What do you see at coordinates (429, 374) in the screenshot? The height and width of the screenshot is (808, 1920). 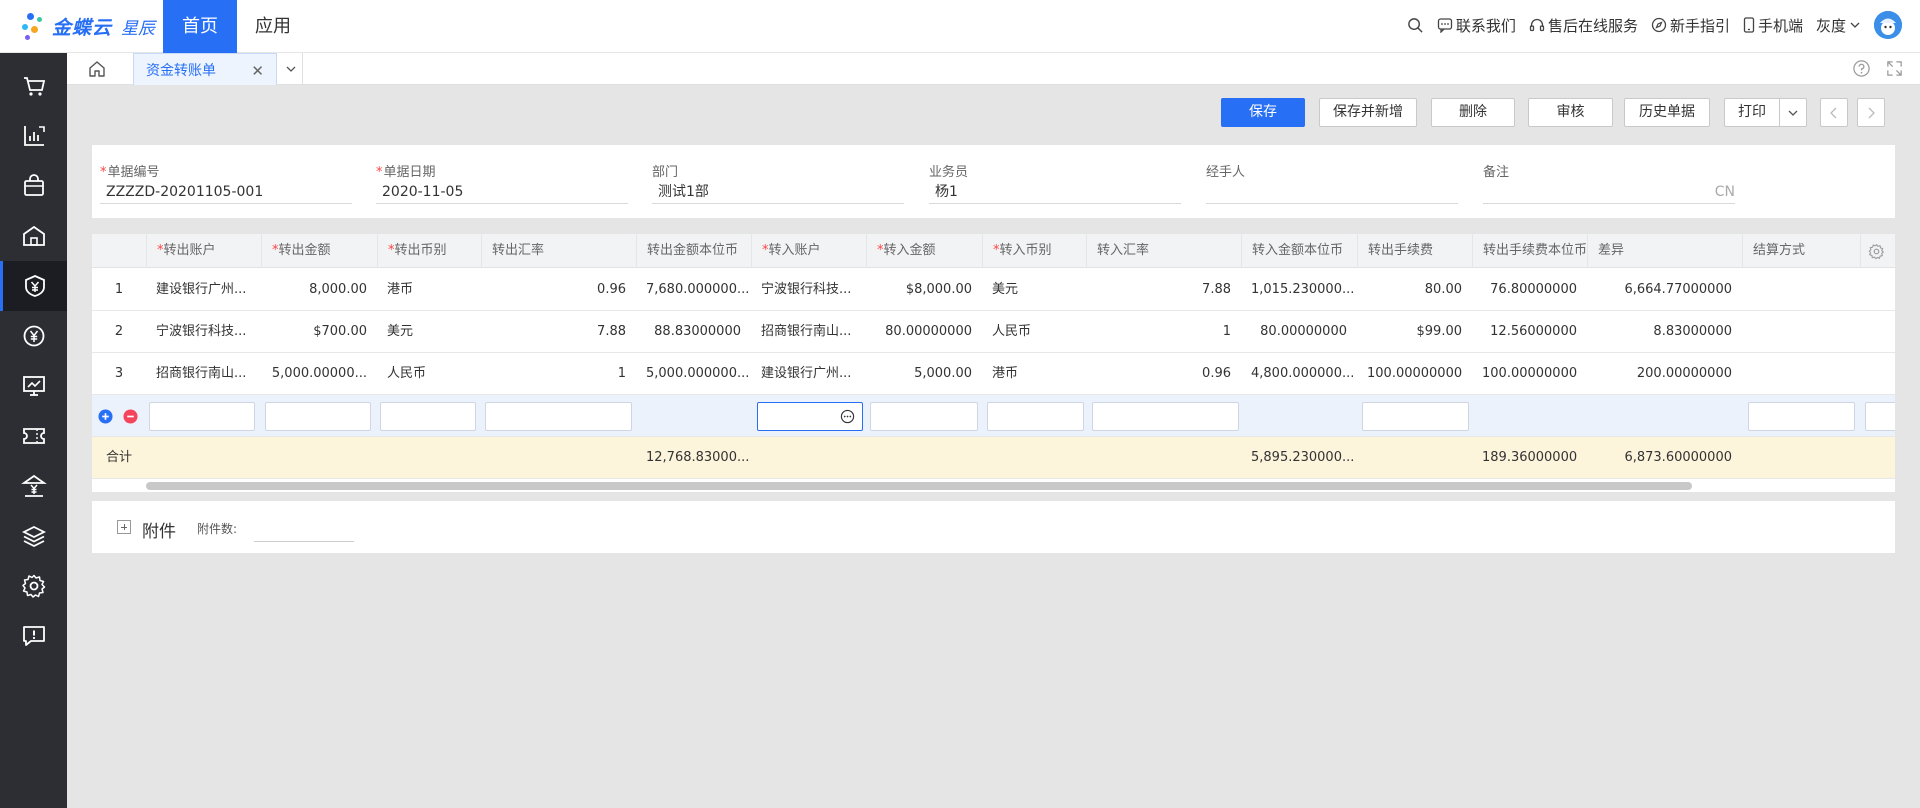 I see `cell-out-currency: 人民币` at bounding box center [429, 374].